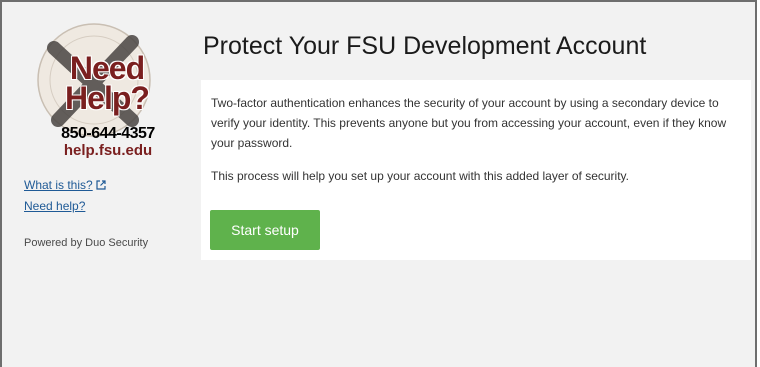 Image resolution: width=760 pixels, height=367 pixels. Describe the element at coordinates (65, 198) in the screenshot. I see `sidebar-links: What is this? Need help?` at that location.